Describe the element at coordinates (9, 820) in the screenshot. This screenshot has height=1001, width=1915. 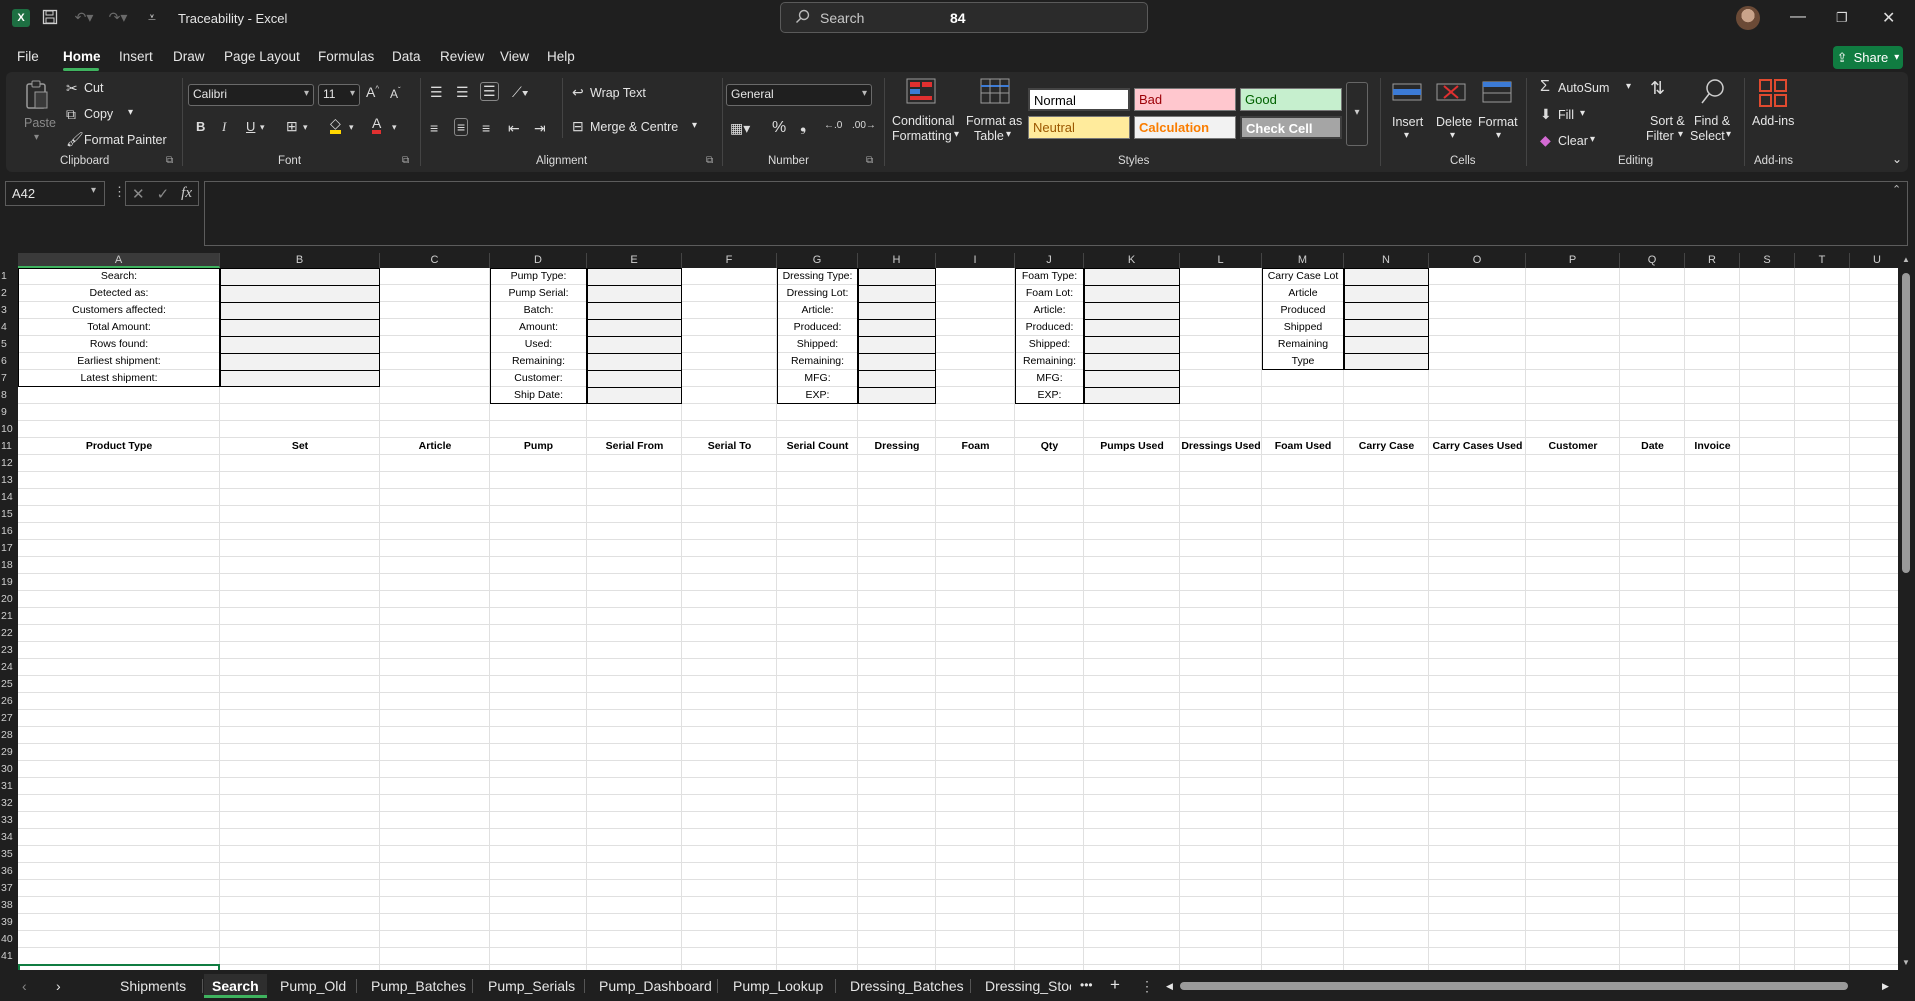
I see `row-header-33: 33` at that location.